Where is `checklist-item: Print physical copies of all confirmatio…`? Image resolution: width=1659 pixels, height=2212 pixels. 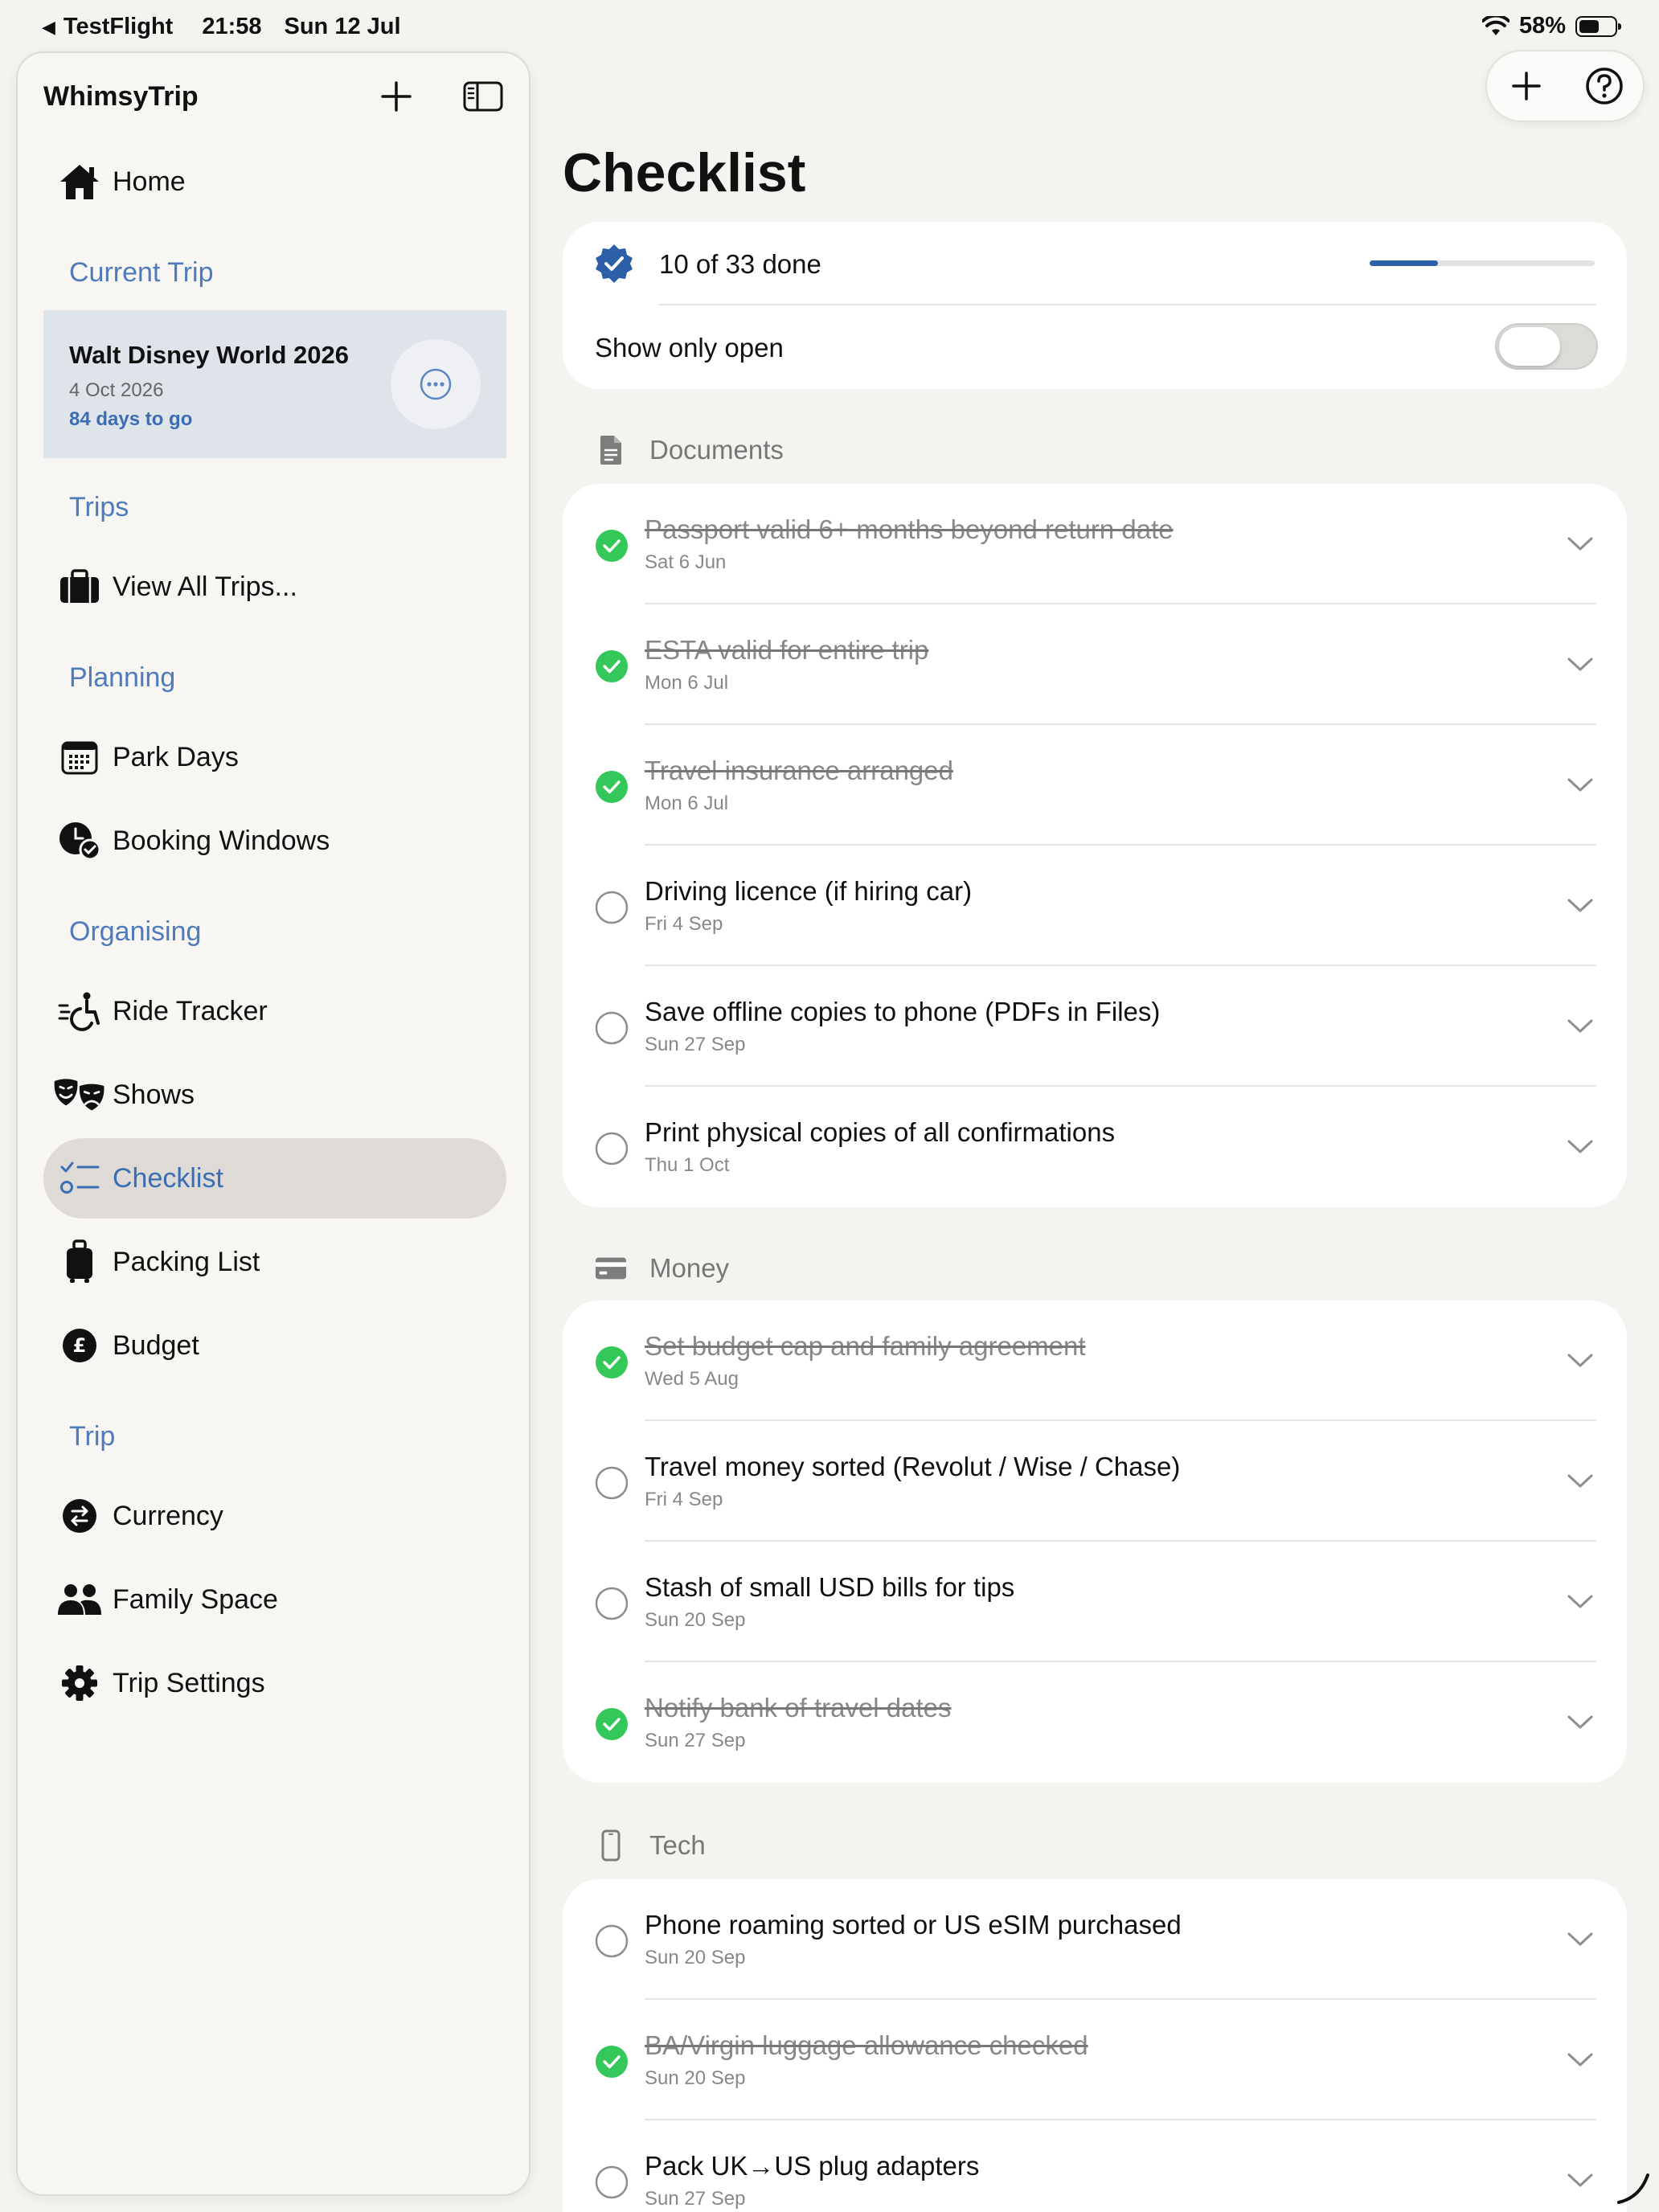 checklist-item: Print physical copies of all confirmatio… is located at coordinates (1095, 1147).